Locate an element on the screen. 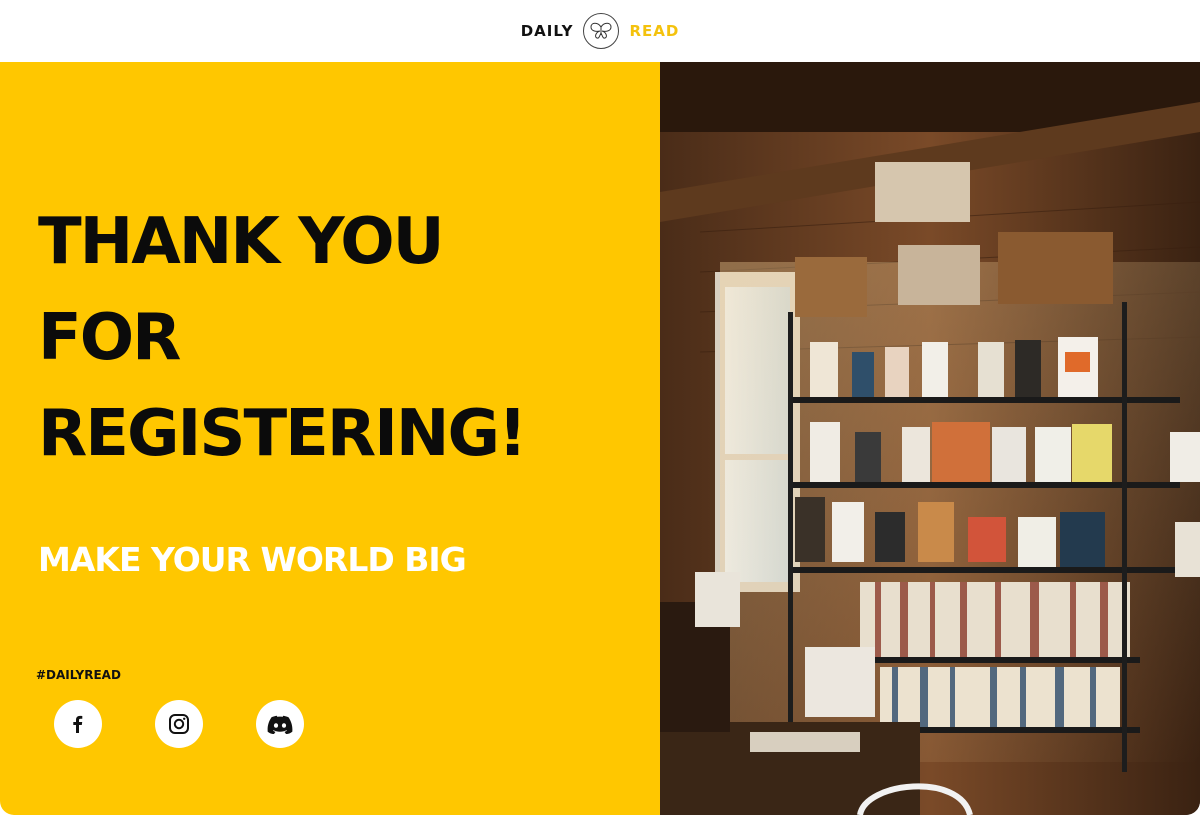  site-header: DAILY READ is located at coordinates (600, 31).